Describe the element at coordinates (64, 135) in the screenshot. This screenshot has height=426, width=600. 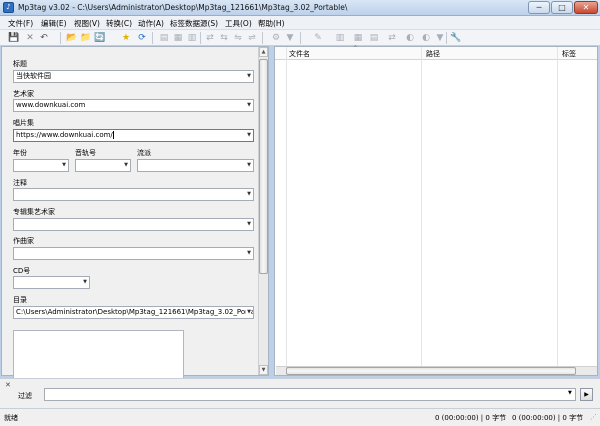
I see `album-value: https://www.downkuai.com/` at that location.